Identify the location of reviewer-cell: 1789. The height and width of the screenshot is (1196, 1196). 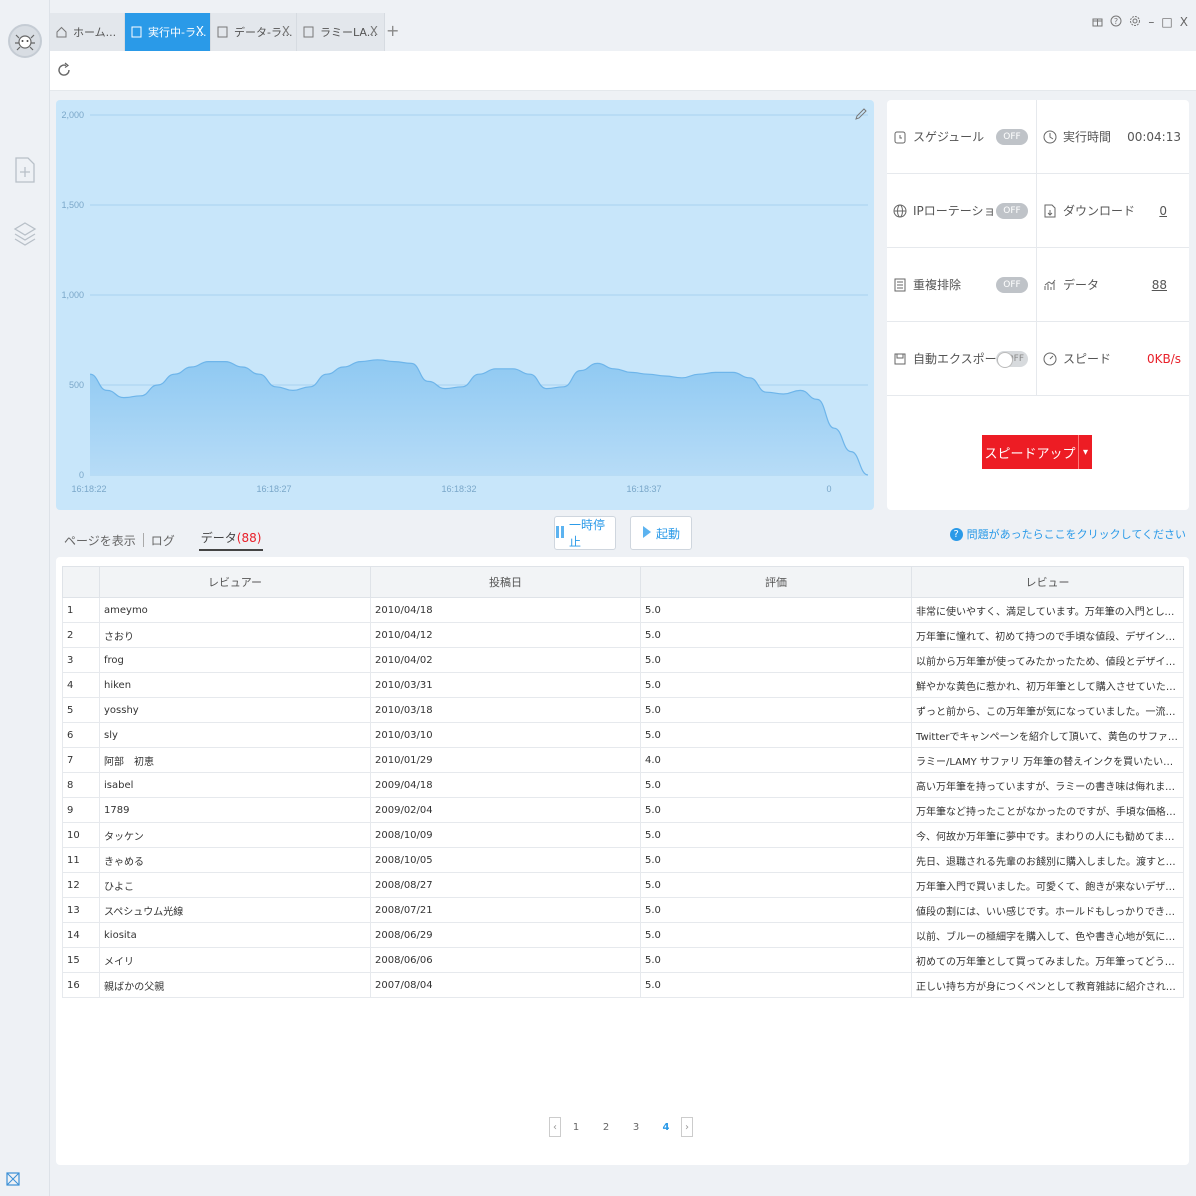
(235, 810).